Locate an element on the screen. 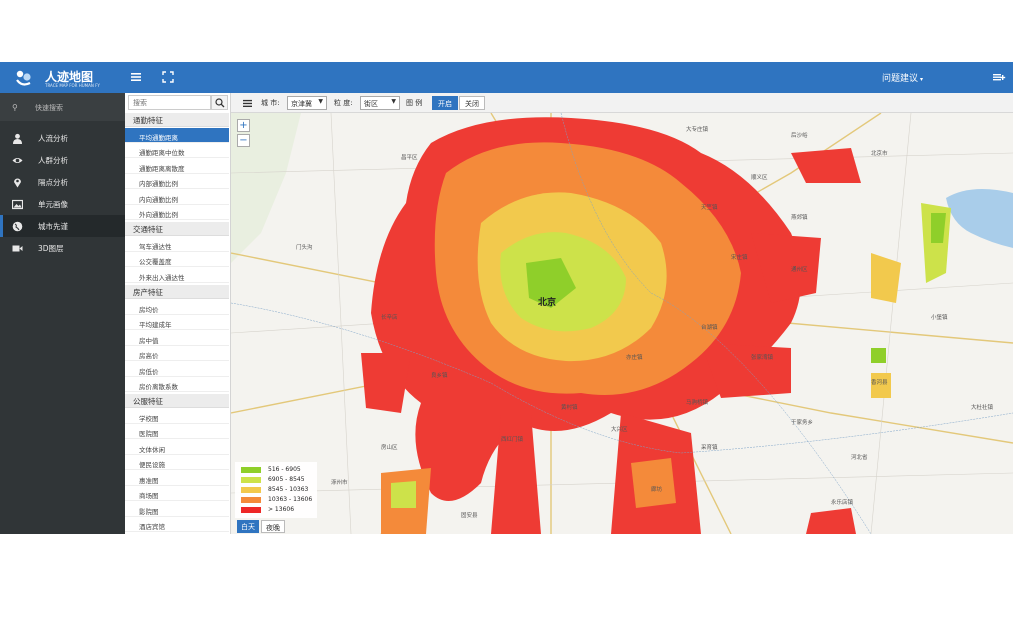  legend-range: 6905 - 8545 is located at coordinates (286, 479).